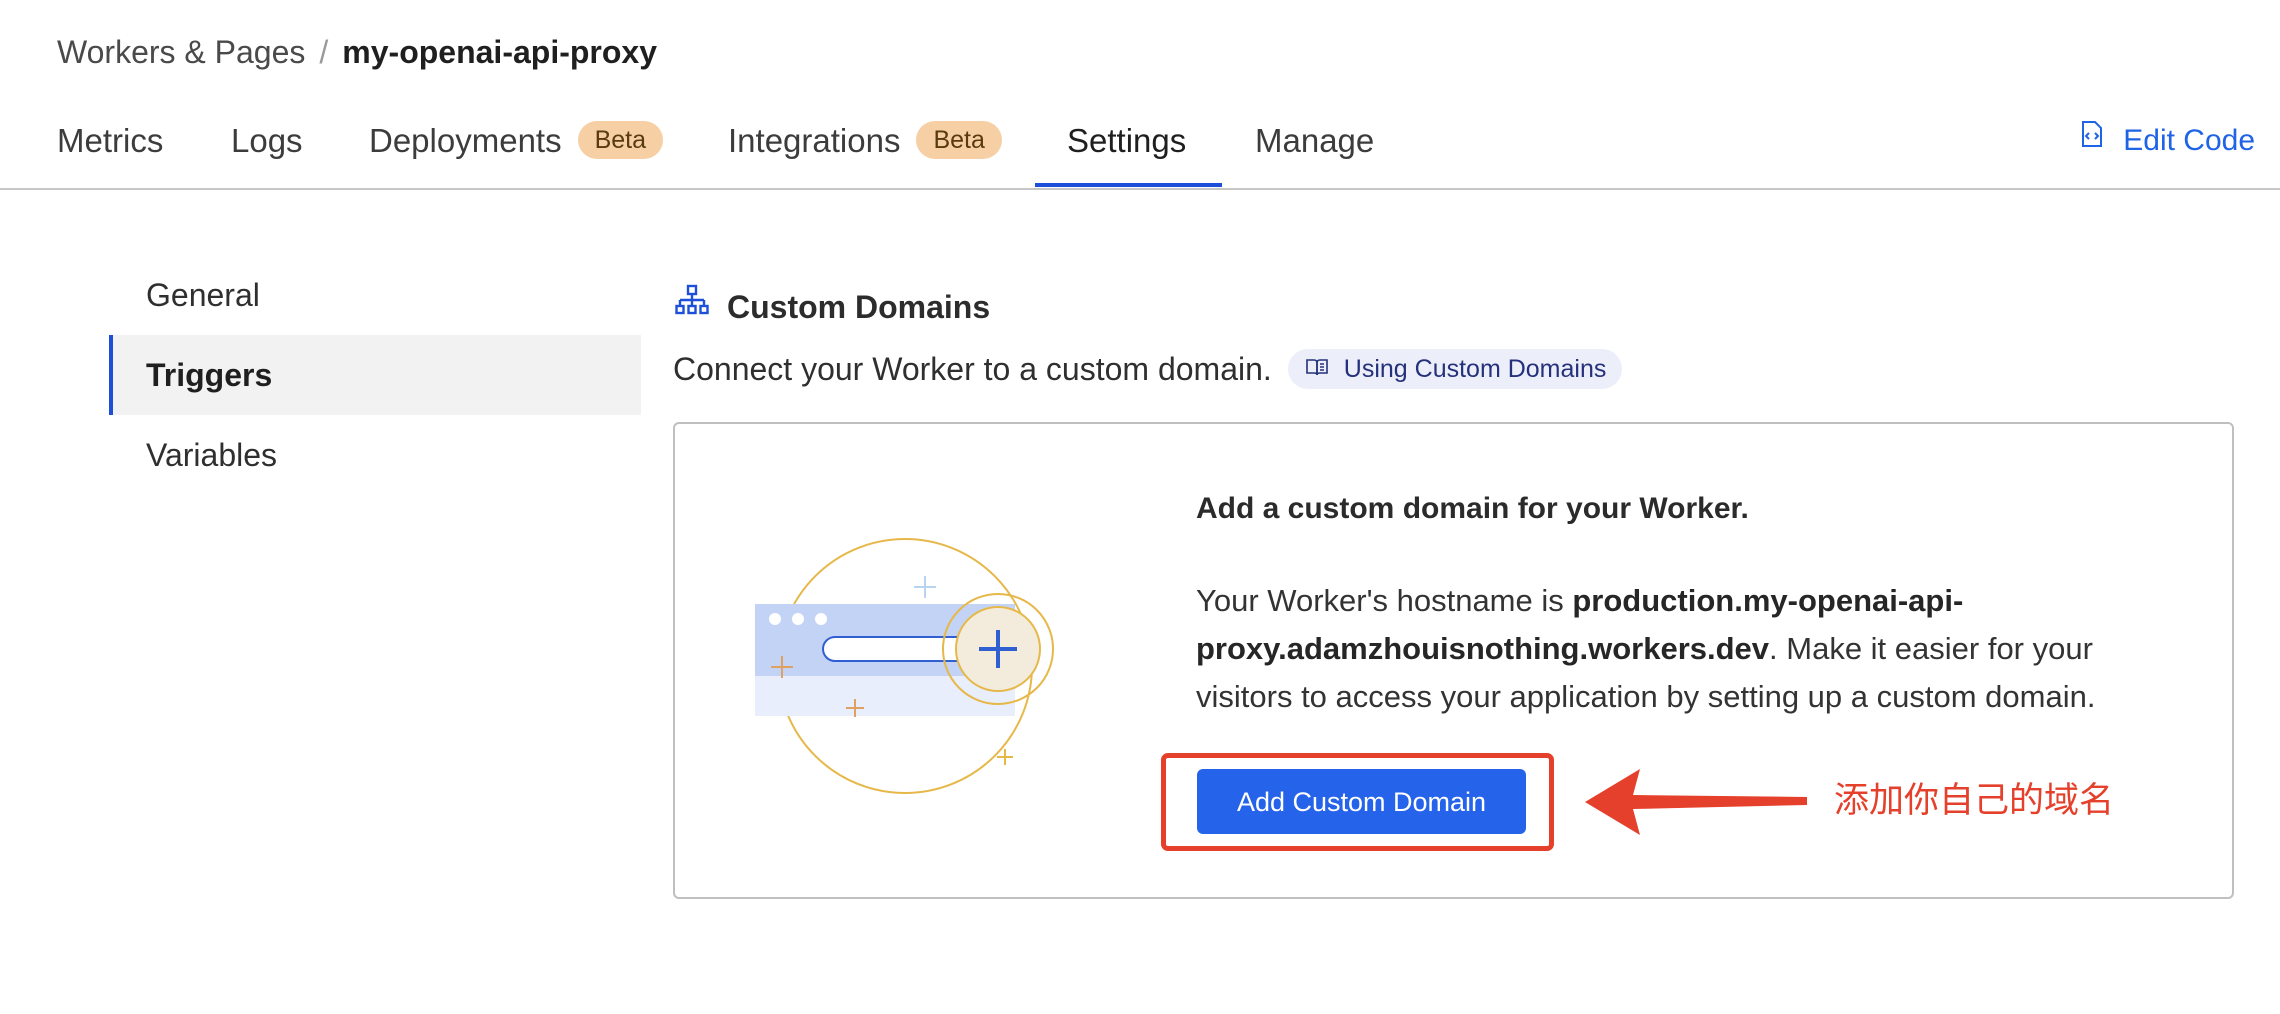  What do you see at coordinates (1315, 140) in the screenshot?
I see `tab-label: Manage` at bounding box center [1315, 140].